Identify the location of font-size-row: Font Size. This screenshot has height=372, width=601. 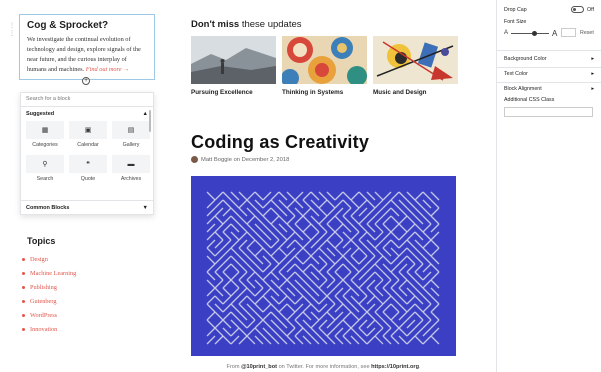
(549, 22).